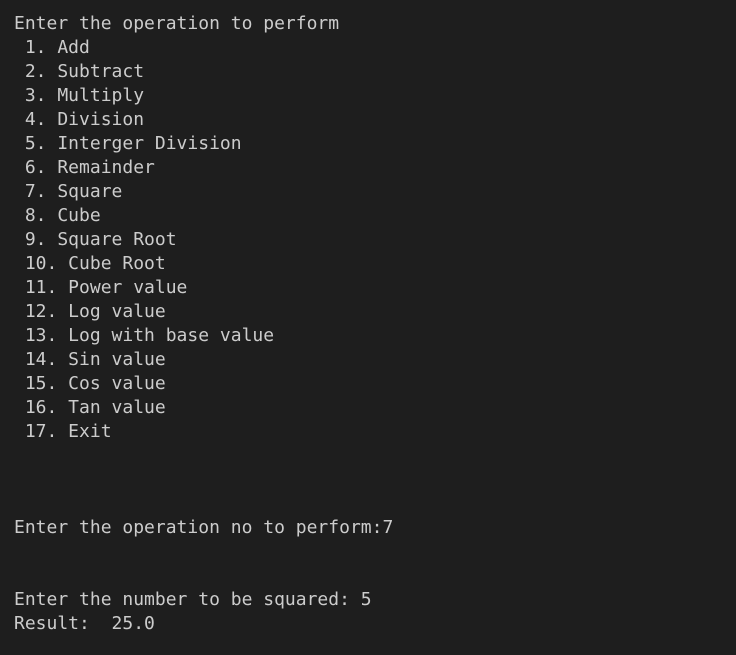  Describe the element at coordinates (90, 359) in the screenshot. I see `menu-item-sin: 14. Sin value` at that location.